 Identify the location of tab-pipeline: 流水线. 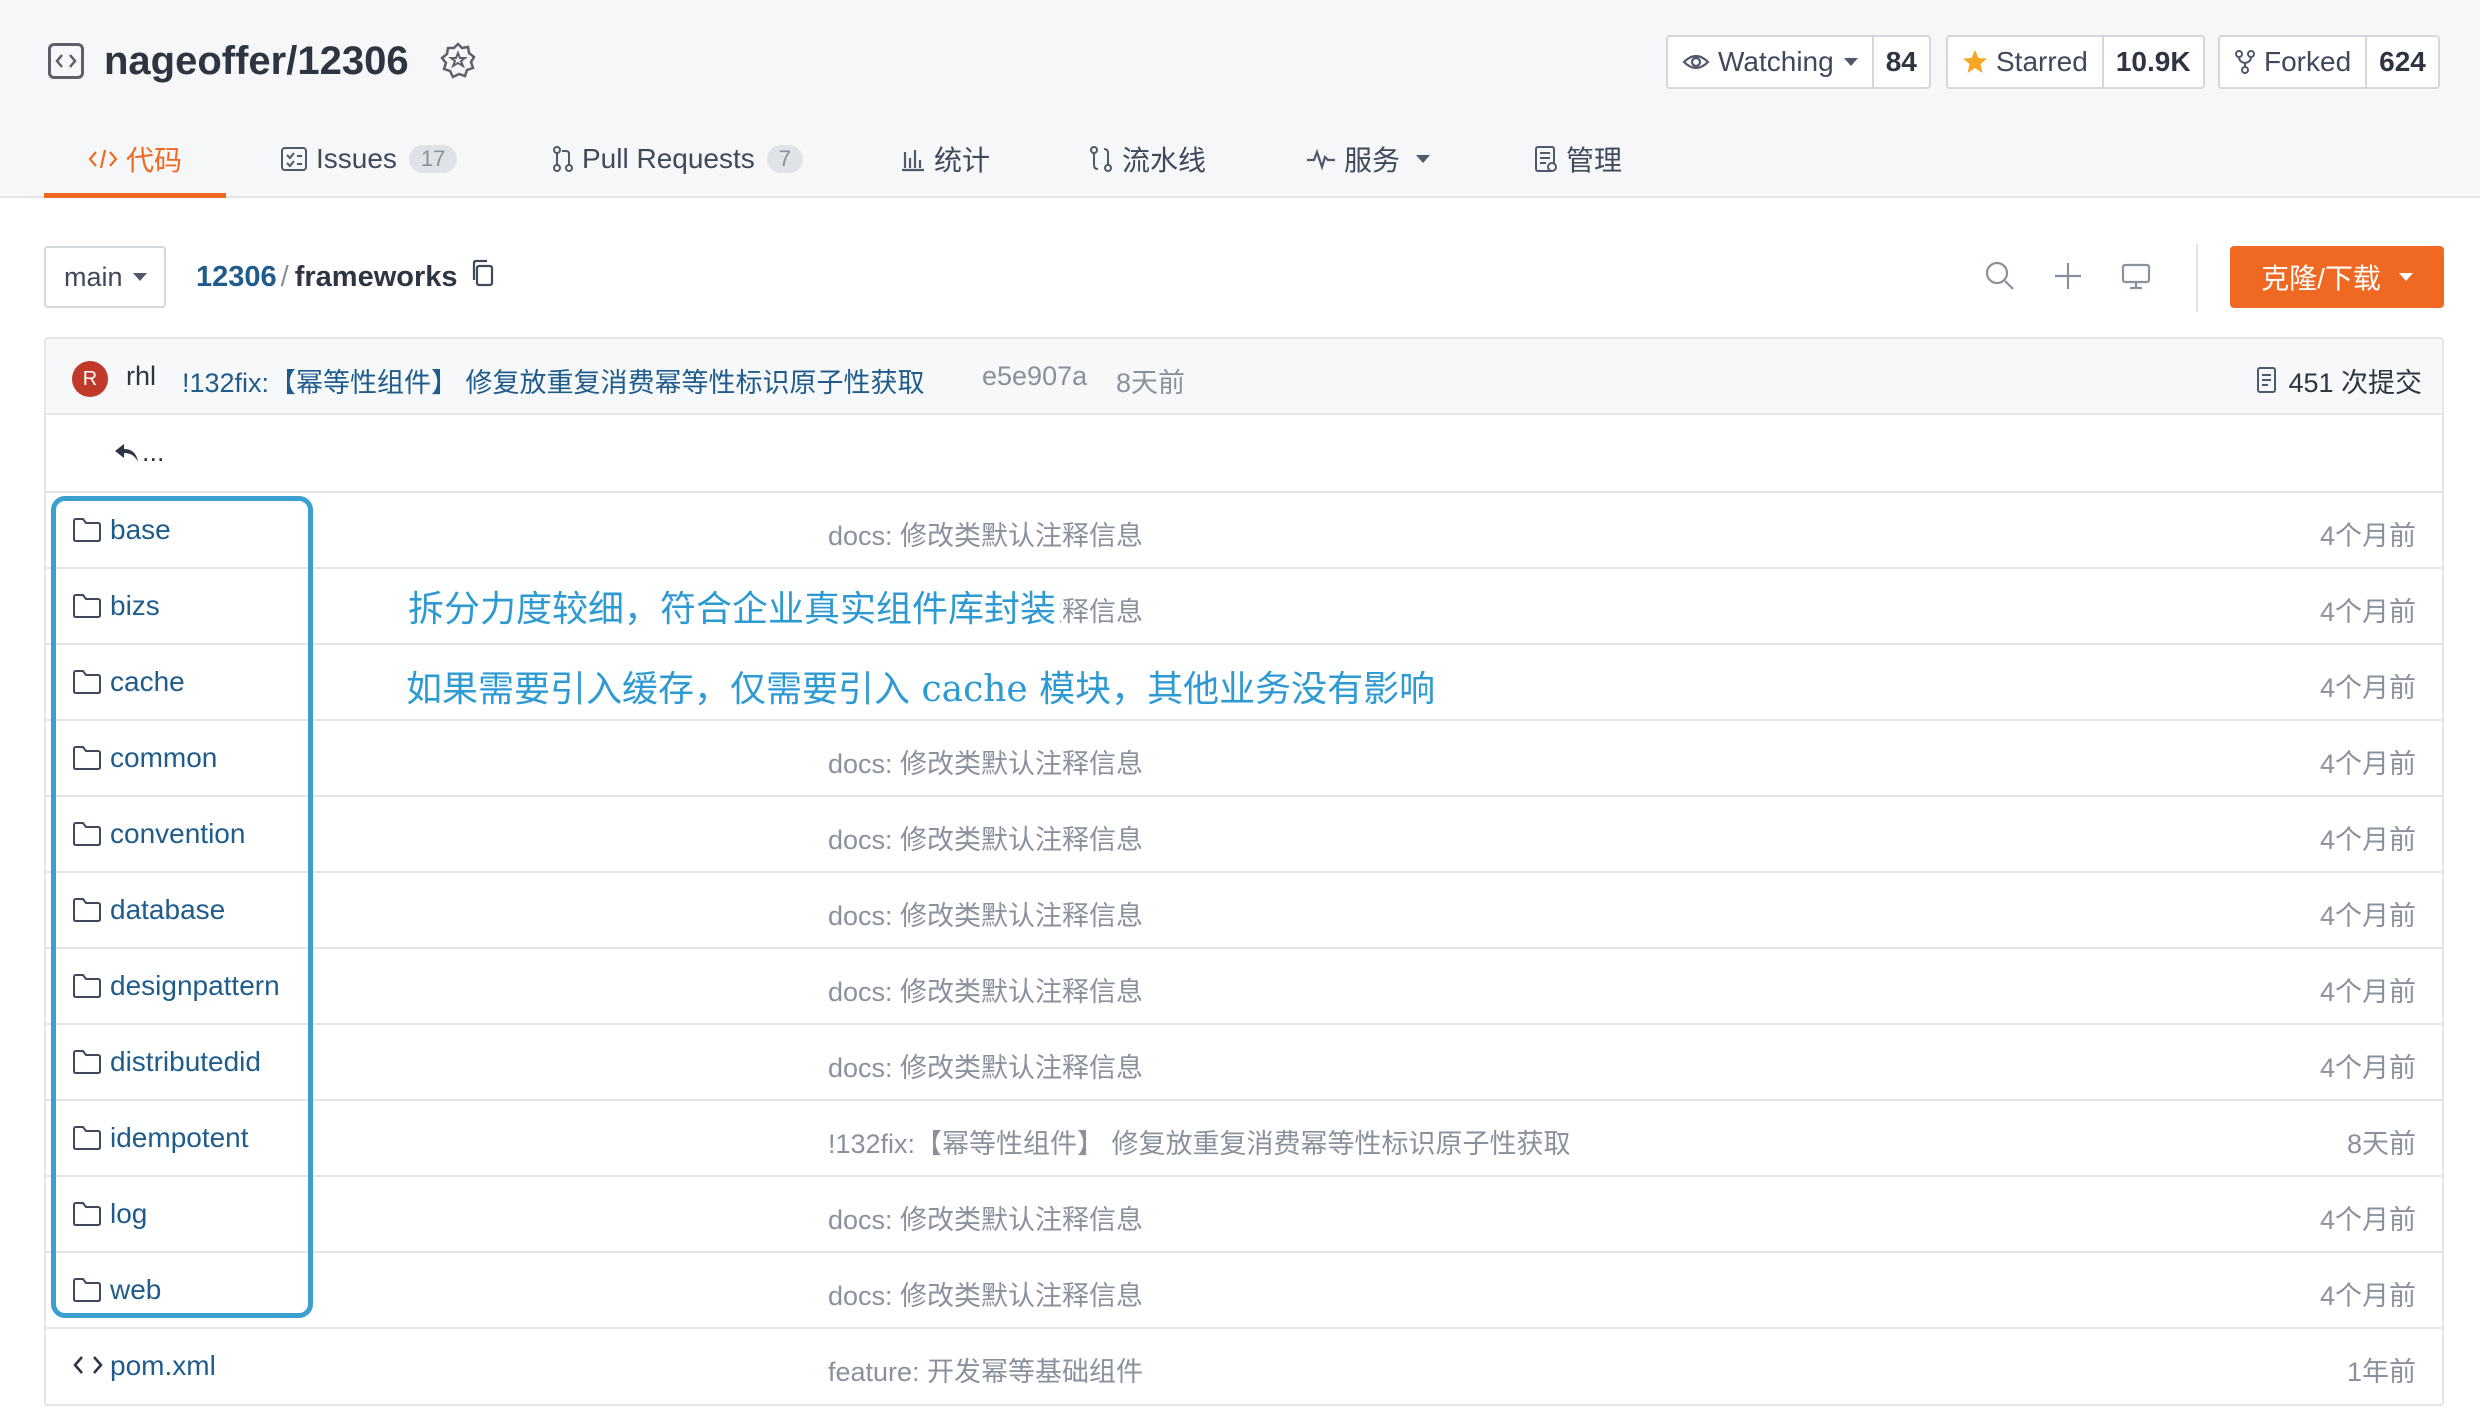
(1147, 159).